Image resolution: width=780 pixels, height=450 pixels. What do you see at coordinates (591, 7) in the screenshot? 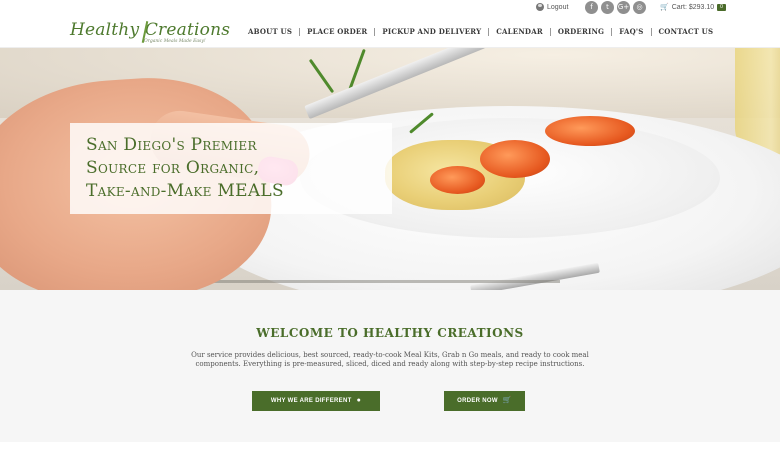
I see `facebook-icon: f` at bounding box center [591, 7].